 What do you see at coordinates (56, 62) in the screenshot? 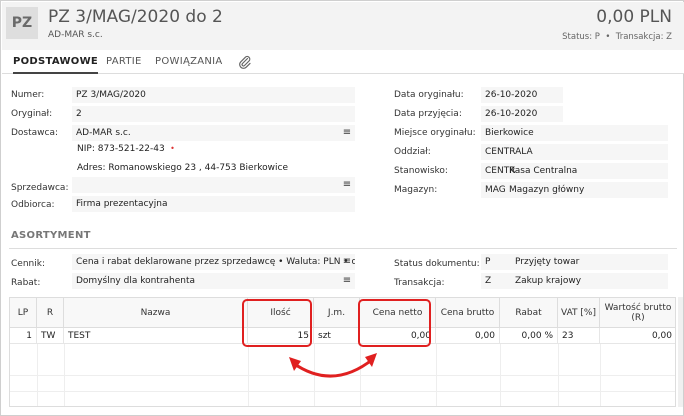
I see `tab-podstawowe: PODSTAWOWE` at bounding box center [56, 62].